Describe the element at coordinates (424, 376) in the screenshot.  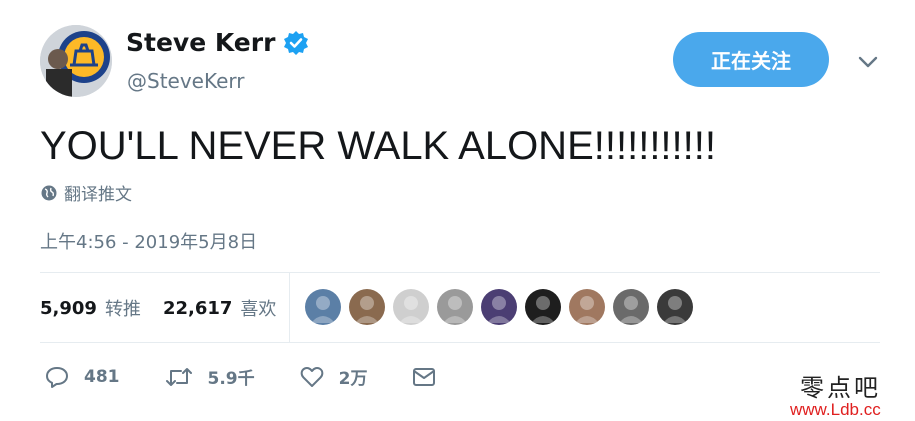
I see `envelope-icon` at that location.